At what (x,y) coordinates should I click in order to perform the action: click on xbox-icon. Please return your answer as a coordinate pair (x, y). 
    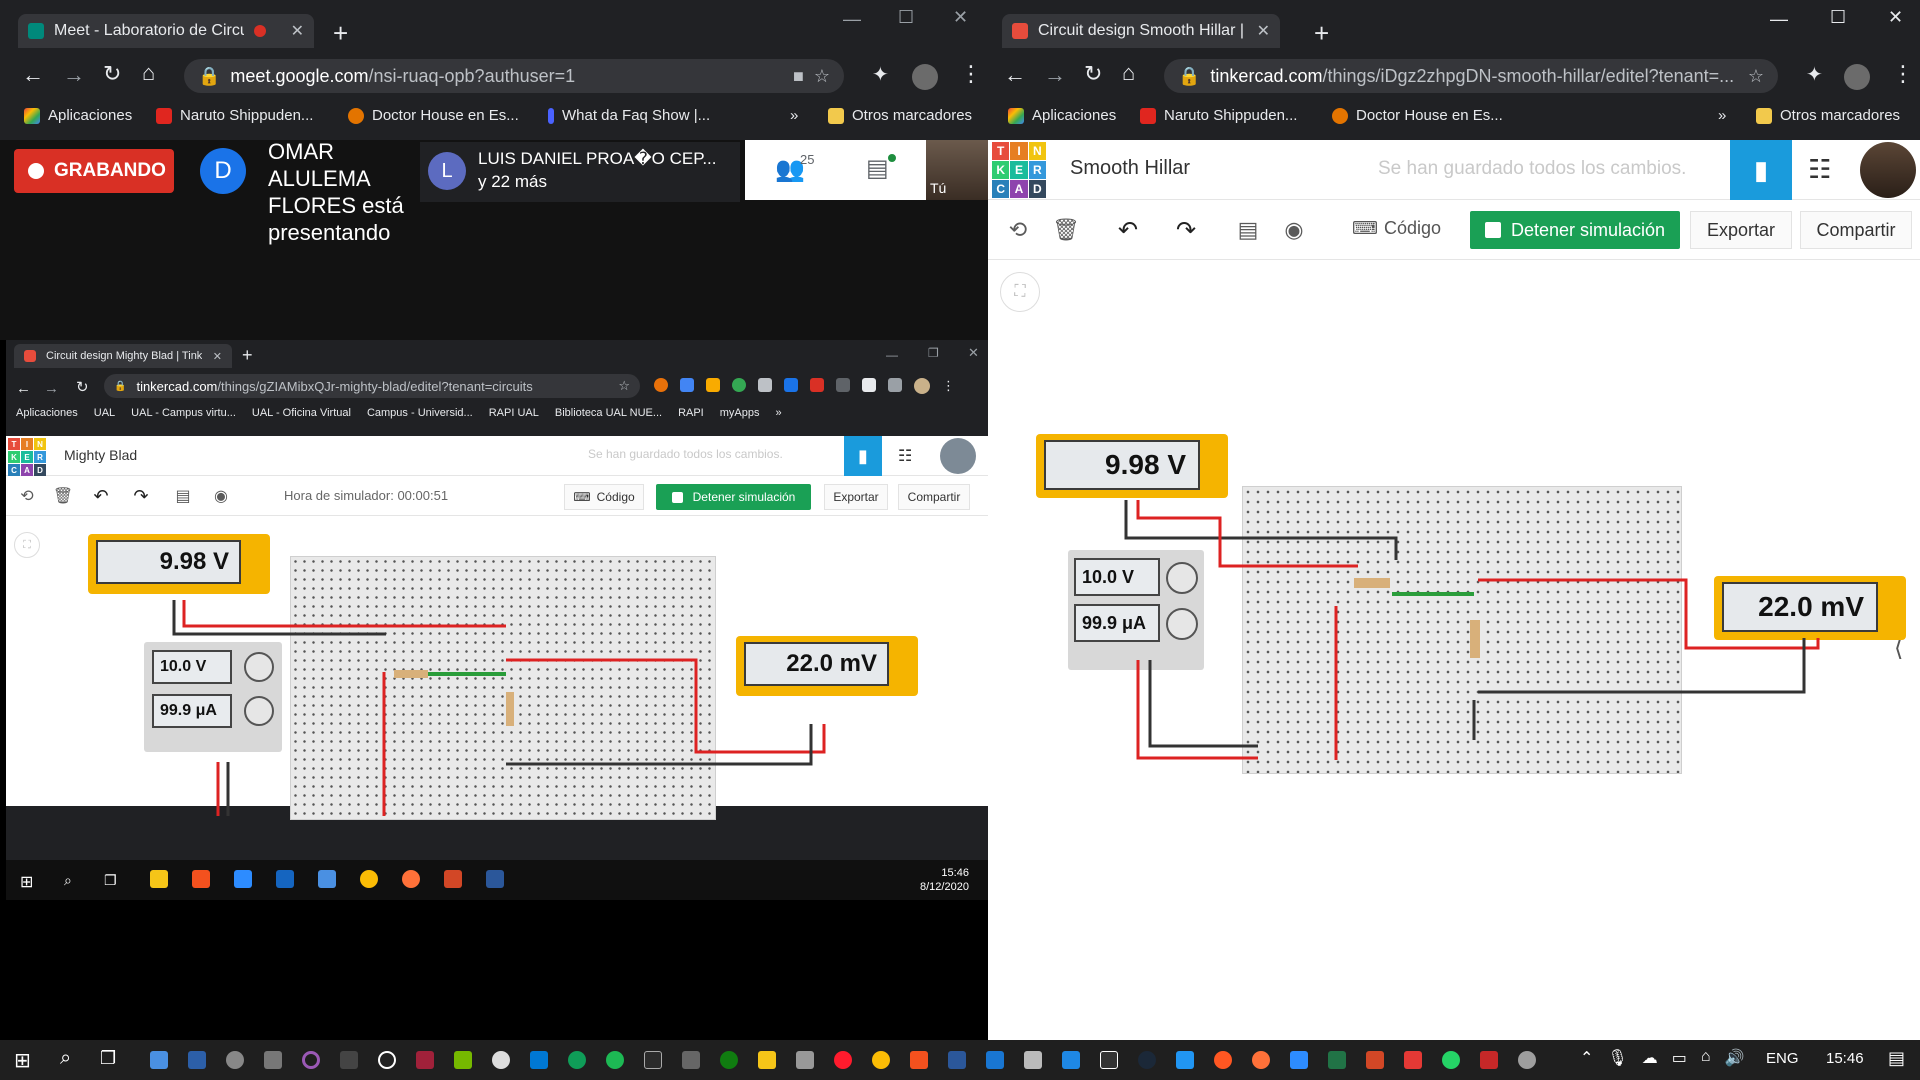
    Looking at the image, I should click on (729, 1060).